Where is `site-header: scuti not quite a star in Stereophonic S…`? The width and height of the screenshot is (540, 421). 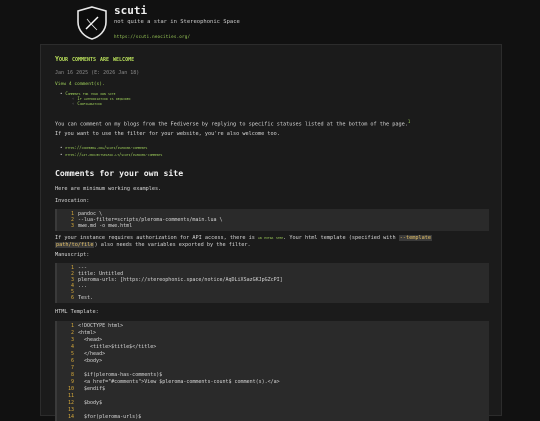 site-header: scuti not quite a star in Stereophonic S… is located at coordinates (226, 23).